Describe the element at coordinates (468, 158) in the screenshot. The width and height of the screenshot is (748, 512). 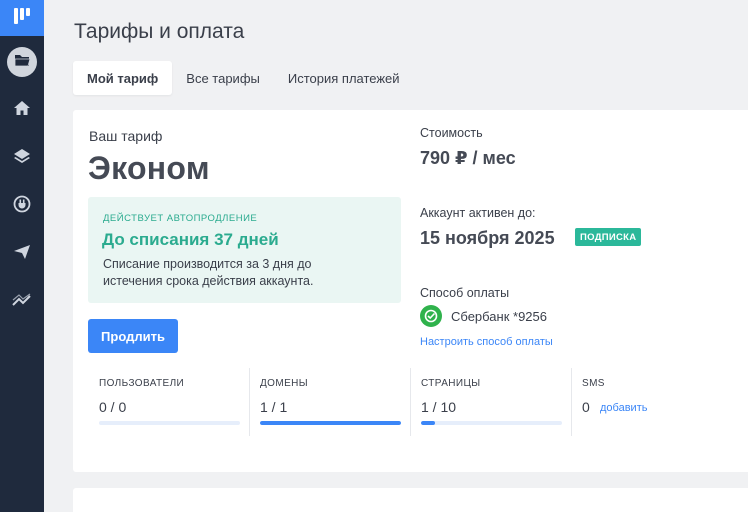
I see `cost-value: 790 ₽ / мес` at that location.